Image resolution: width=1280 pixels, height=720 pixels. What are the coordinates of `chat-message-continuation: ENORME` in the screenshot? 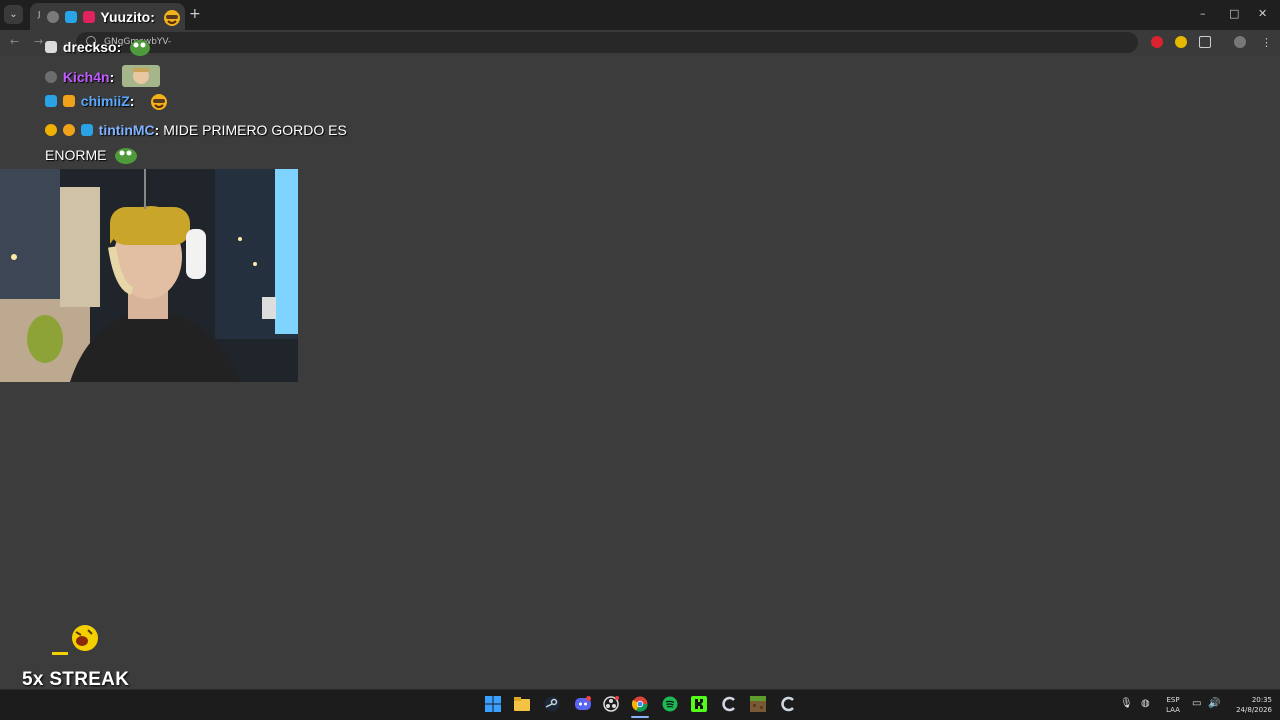 It's located at (91, 155).